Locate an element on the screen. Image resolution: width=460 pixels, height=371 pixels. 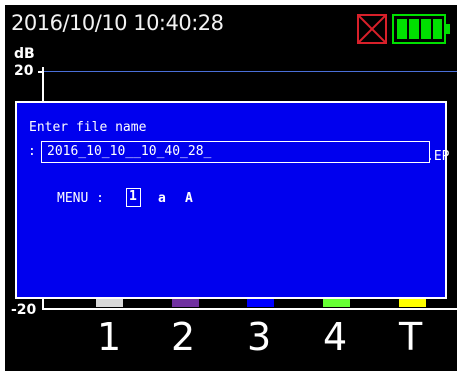
channel-3-label: 3 is located at coordinates (259, 337).